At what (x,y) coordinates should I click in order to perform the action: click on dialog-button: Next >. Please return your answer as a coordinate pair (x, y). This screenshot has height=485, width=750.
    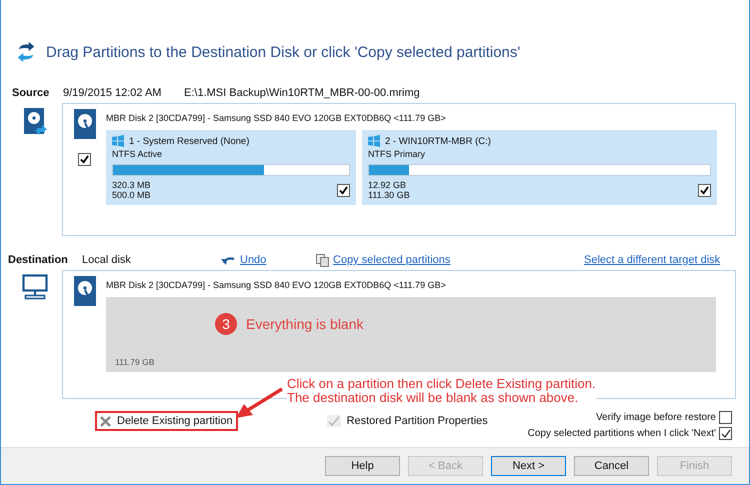
    Looking at the image, I should click on (528, 466).